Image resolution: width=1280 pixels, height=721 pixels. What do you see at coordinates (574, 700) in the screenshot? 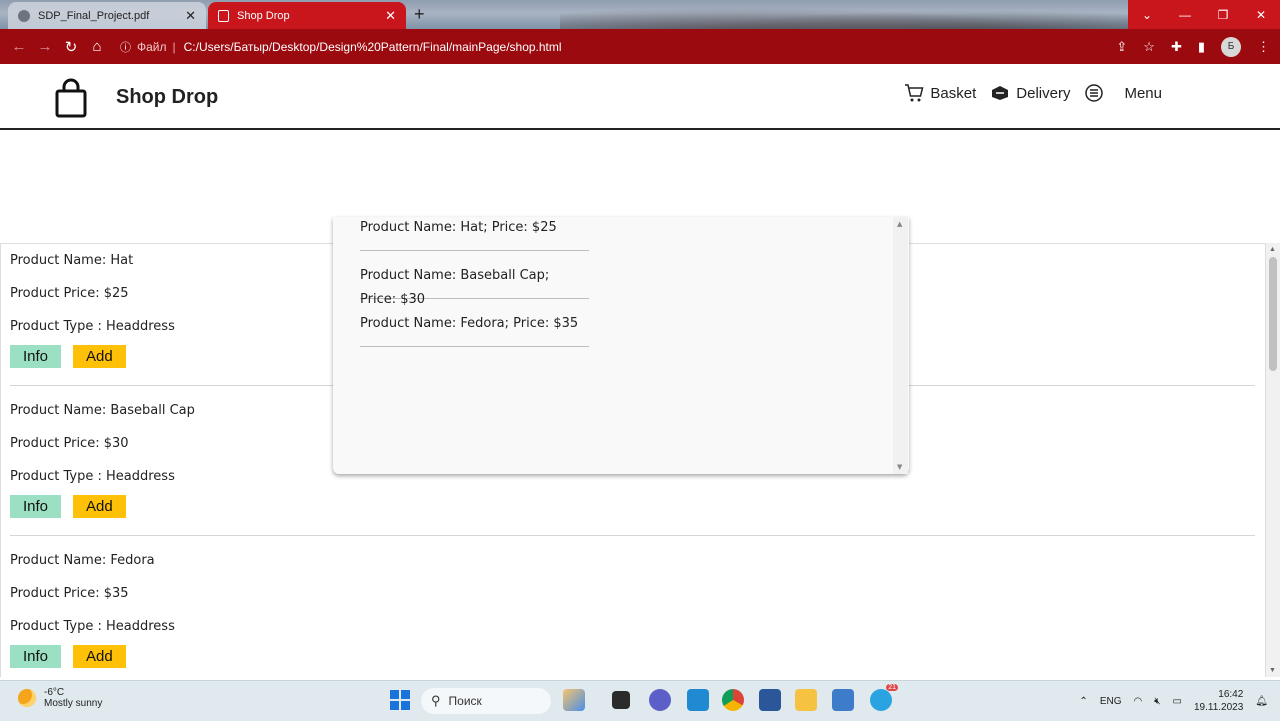
I see `widgets-icon` at bounding box center [574, 700].